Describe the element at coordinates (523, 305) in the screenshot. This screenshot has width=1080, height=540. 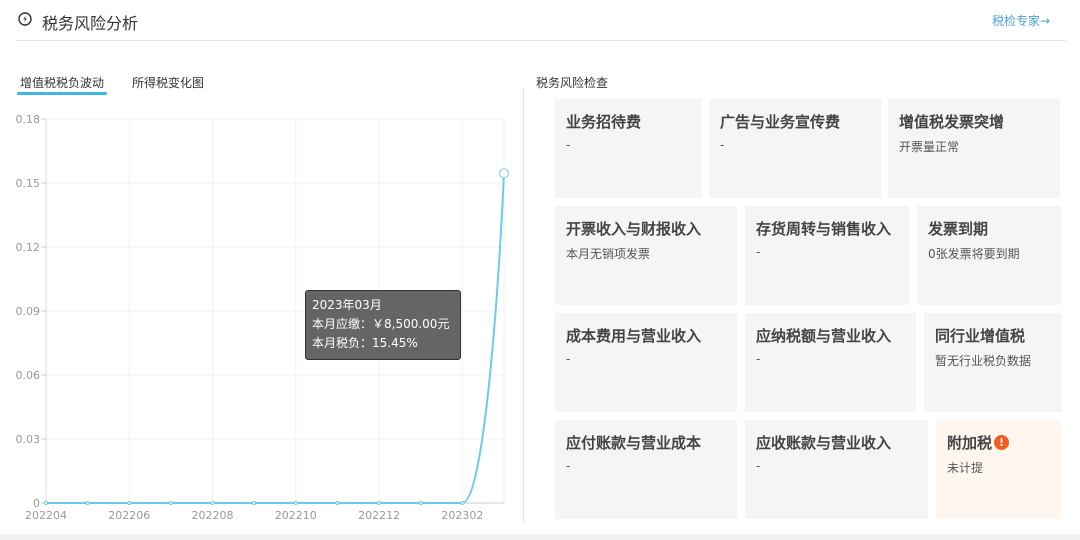
I see `panel-divider` at that location.